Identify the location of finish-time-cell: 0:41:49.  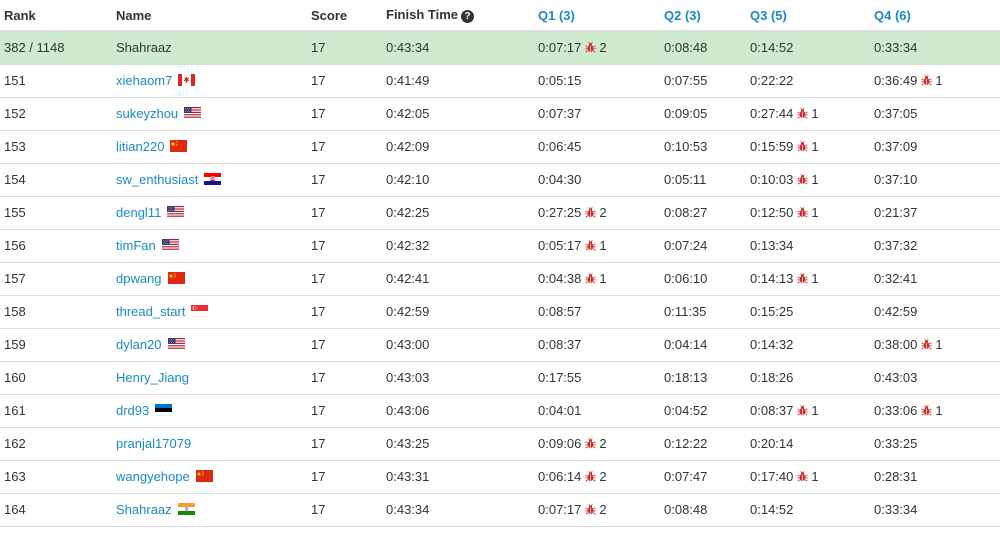
(458, 81).